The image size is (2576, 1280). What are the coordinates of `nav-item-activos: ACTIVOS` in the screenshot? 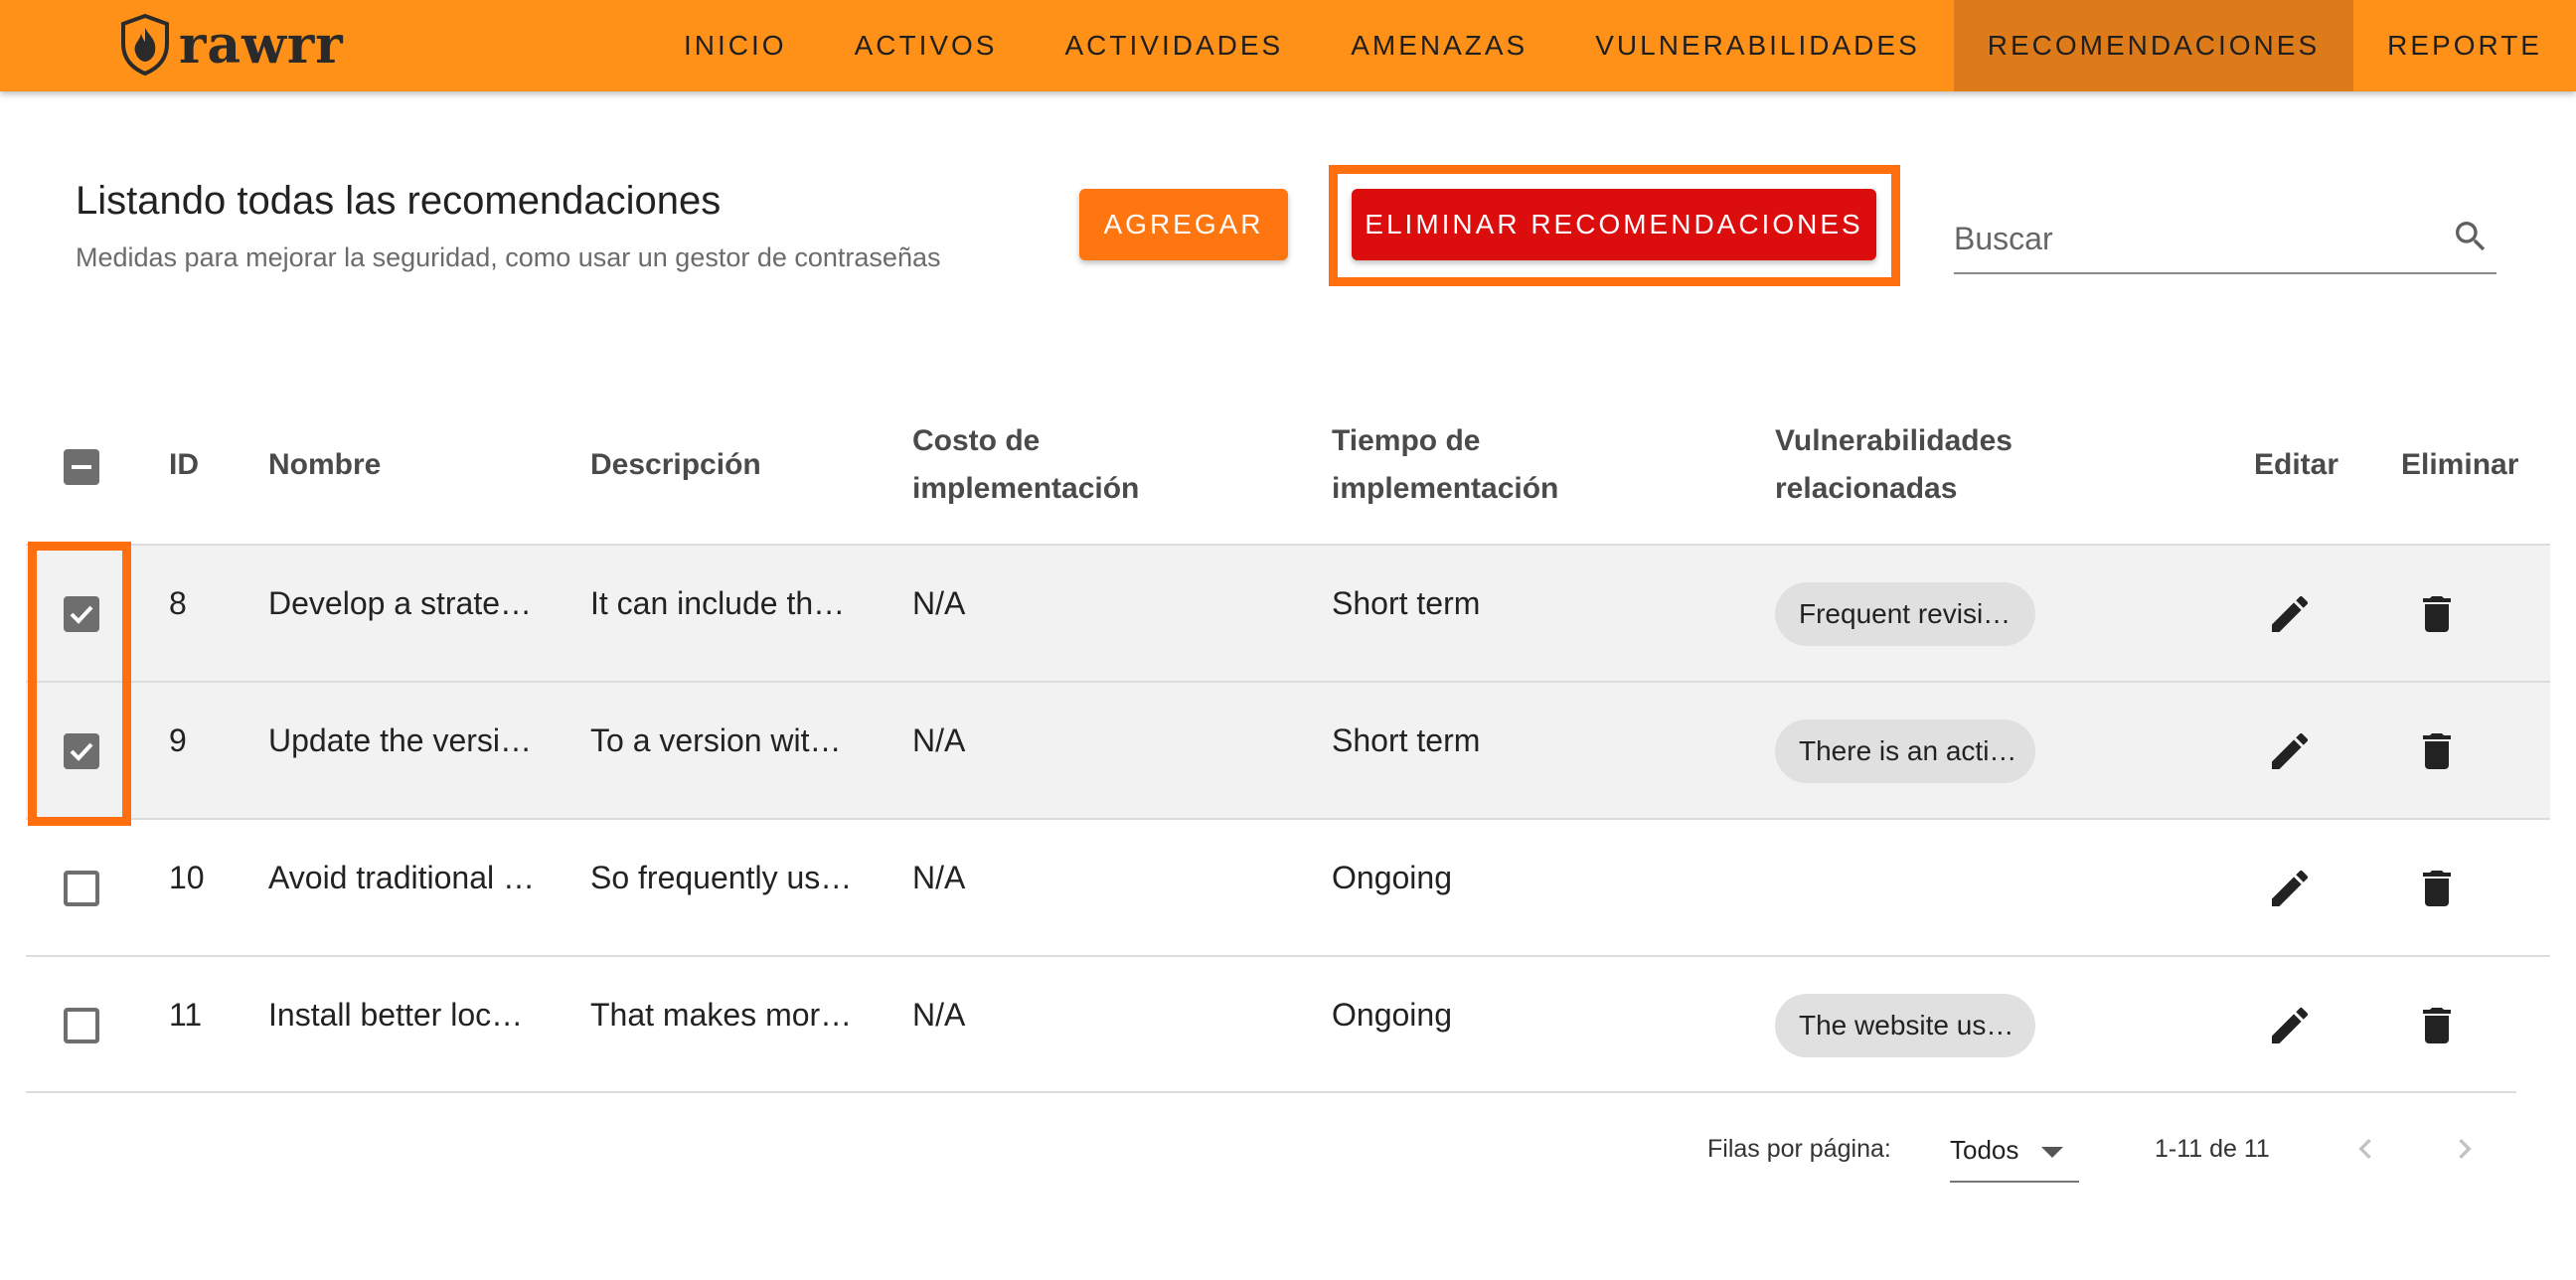 It's located at (926, 46).